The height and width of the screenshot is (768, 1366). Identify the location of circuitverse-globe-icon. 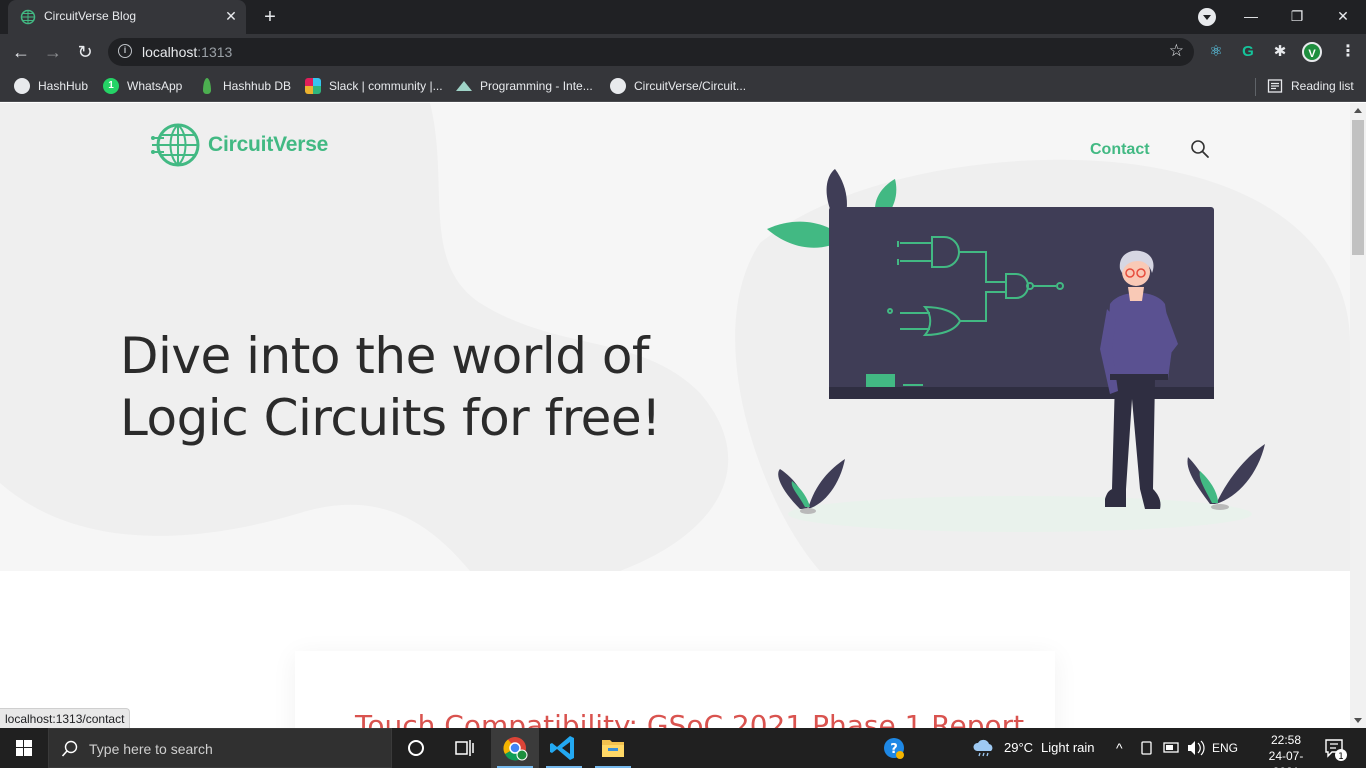
(175, 145).